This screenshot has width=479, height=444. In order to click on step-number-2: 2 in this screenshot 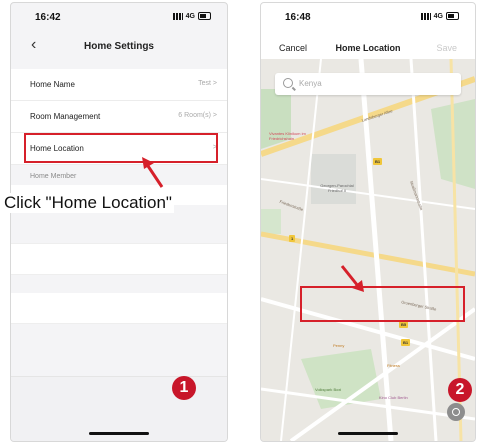, I will do `click(460, 390)`.